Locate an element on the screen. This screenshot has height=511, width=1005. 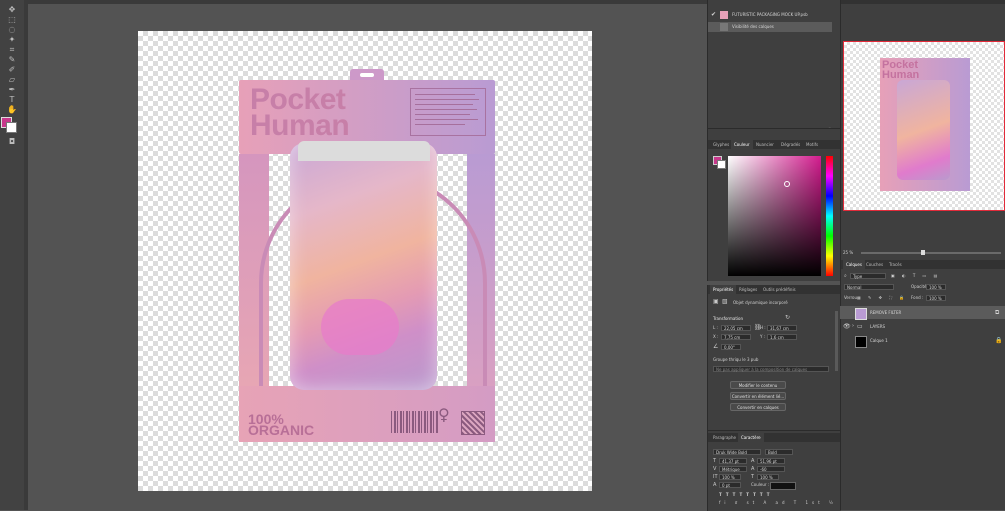
font-family-select: Druk Wide Bold is located at coordinates (737, 452).